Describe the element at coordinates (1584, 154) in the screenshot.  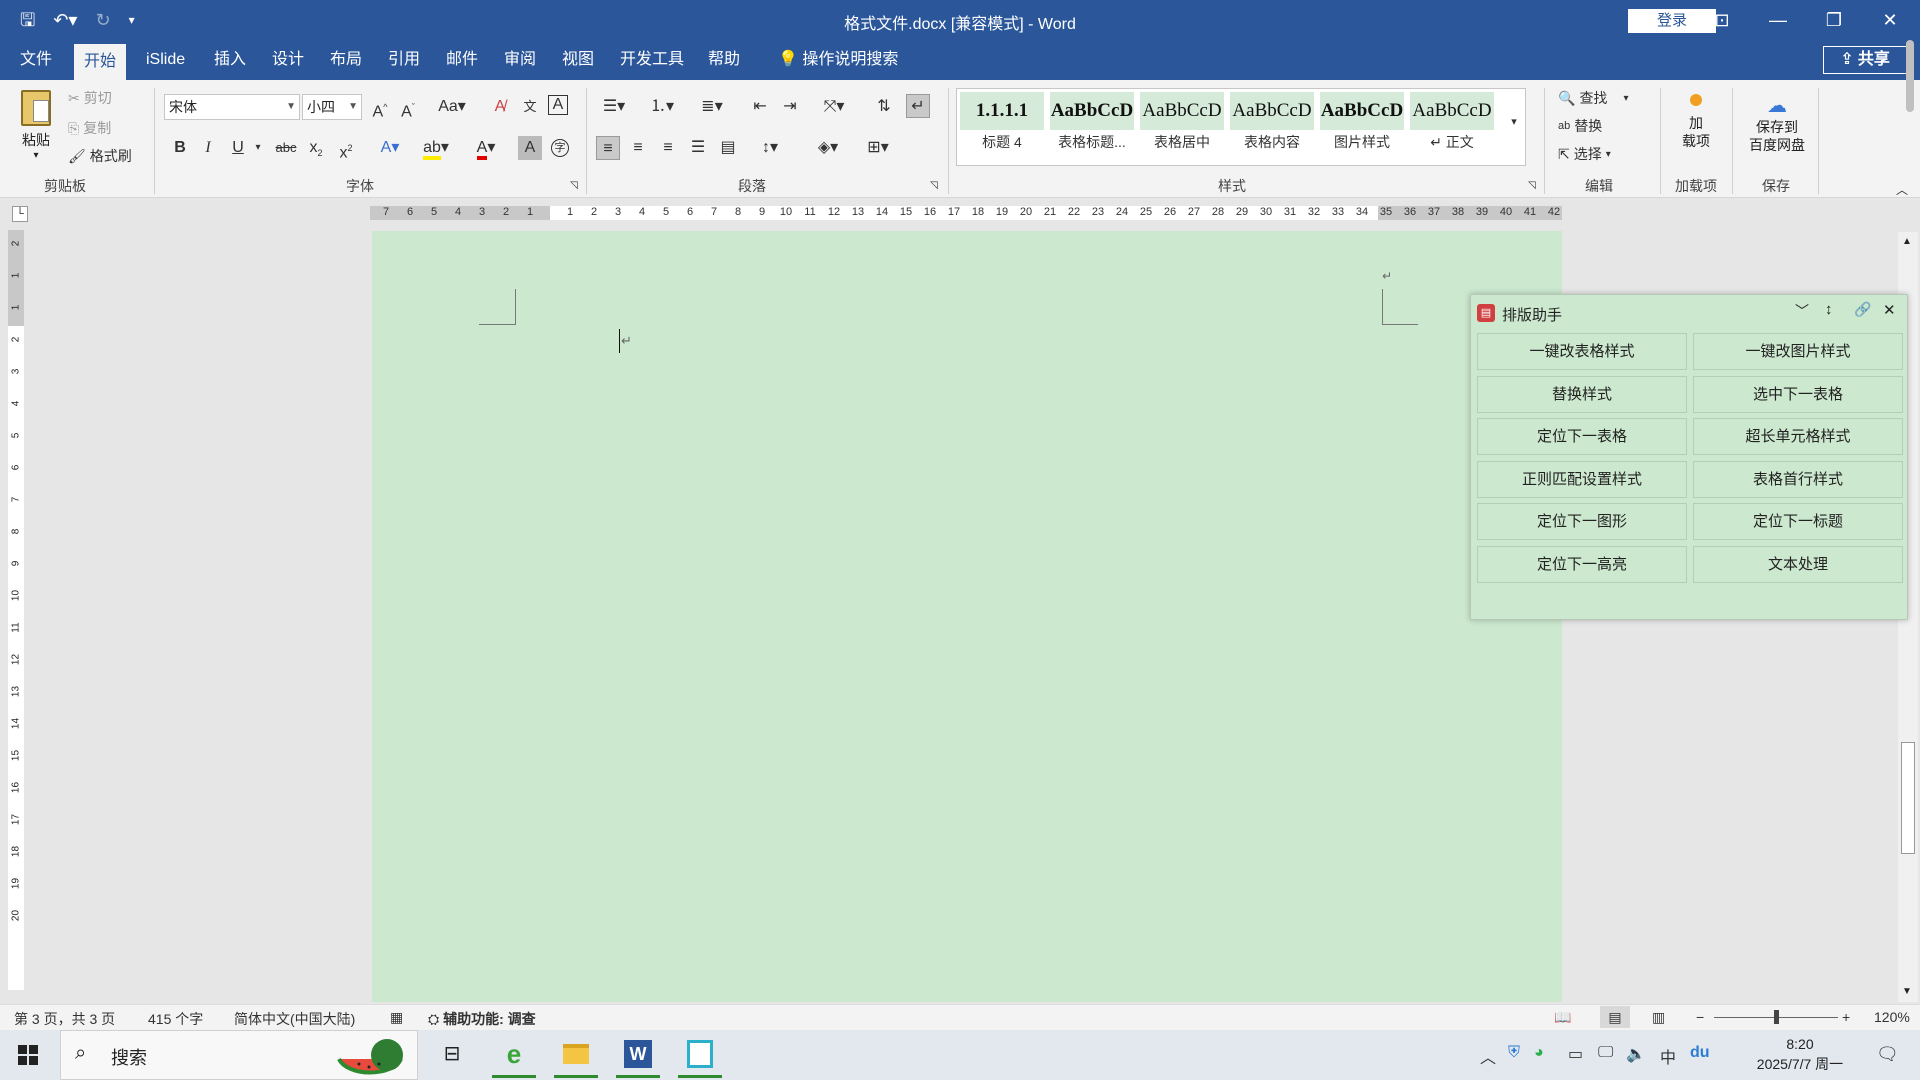
I see `select-button: ⇱ 选择 ▾` at that location.